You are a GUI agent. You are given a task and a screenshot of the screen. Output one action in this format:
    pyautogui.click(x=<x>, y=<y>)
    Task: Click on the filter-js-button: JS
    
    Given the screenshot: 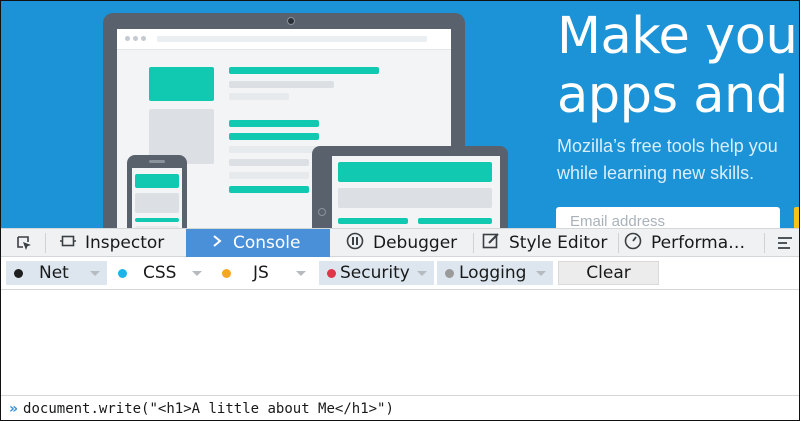 What is the action you would take?
    pyautogui.click(x=263, y=273)
    